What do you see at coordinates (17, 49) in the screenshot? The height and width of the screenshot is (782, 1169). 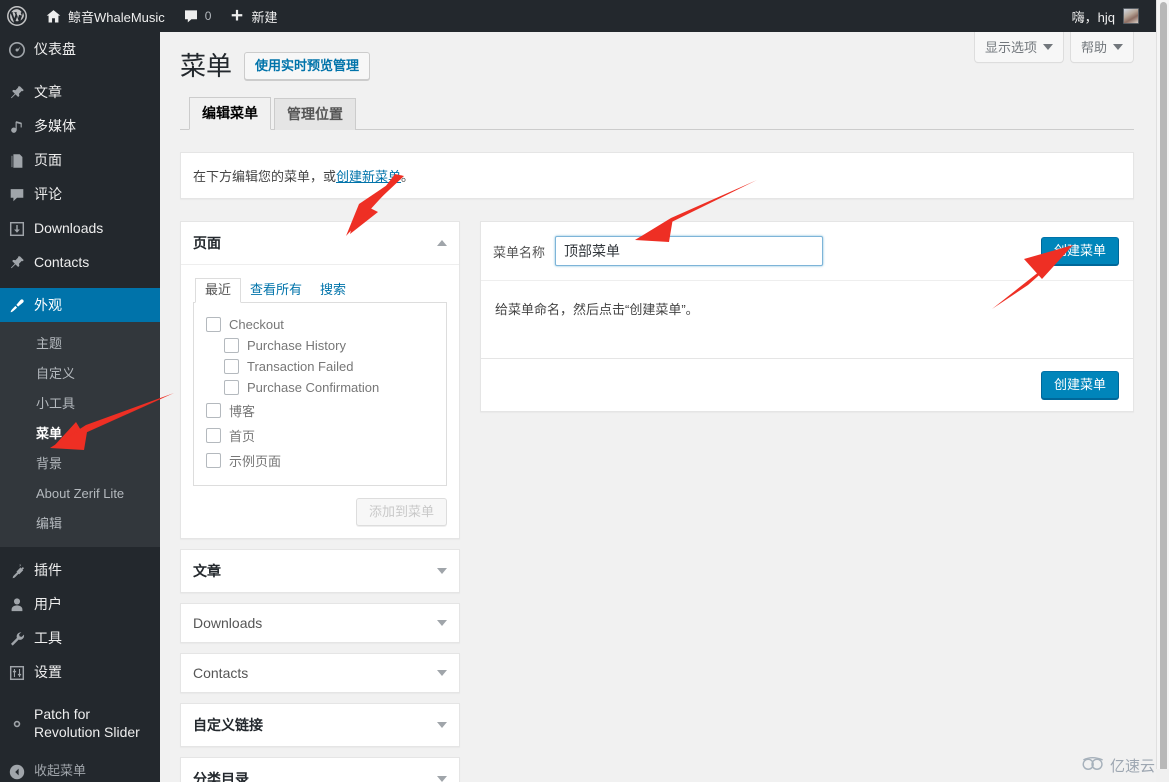 I see `dashboard-icon` at bounding box center [17, 49].